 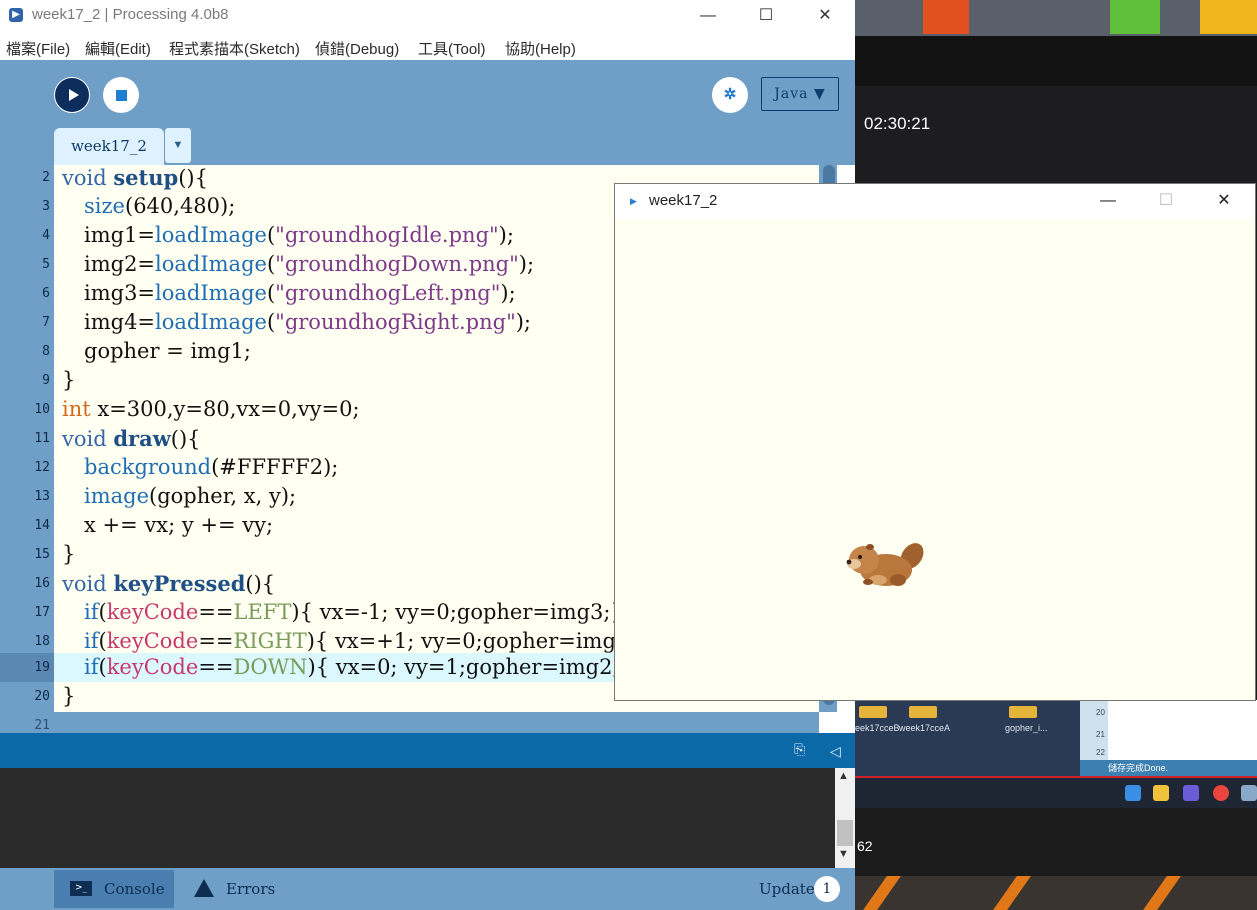 What do you see at coordinates (46, 380) in the screenshot?
I see `line-number: 9` at bounding box center [46, 380].